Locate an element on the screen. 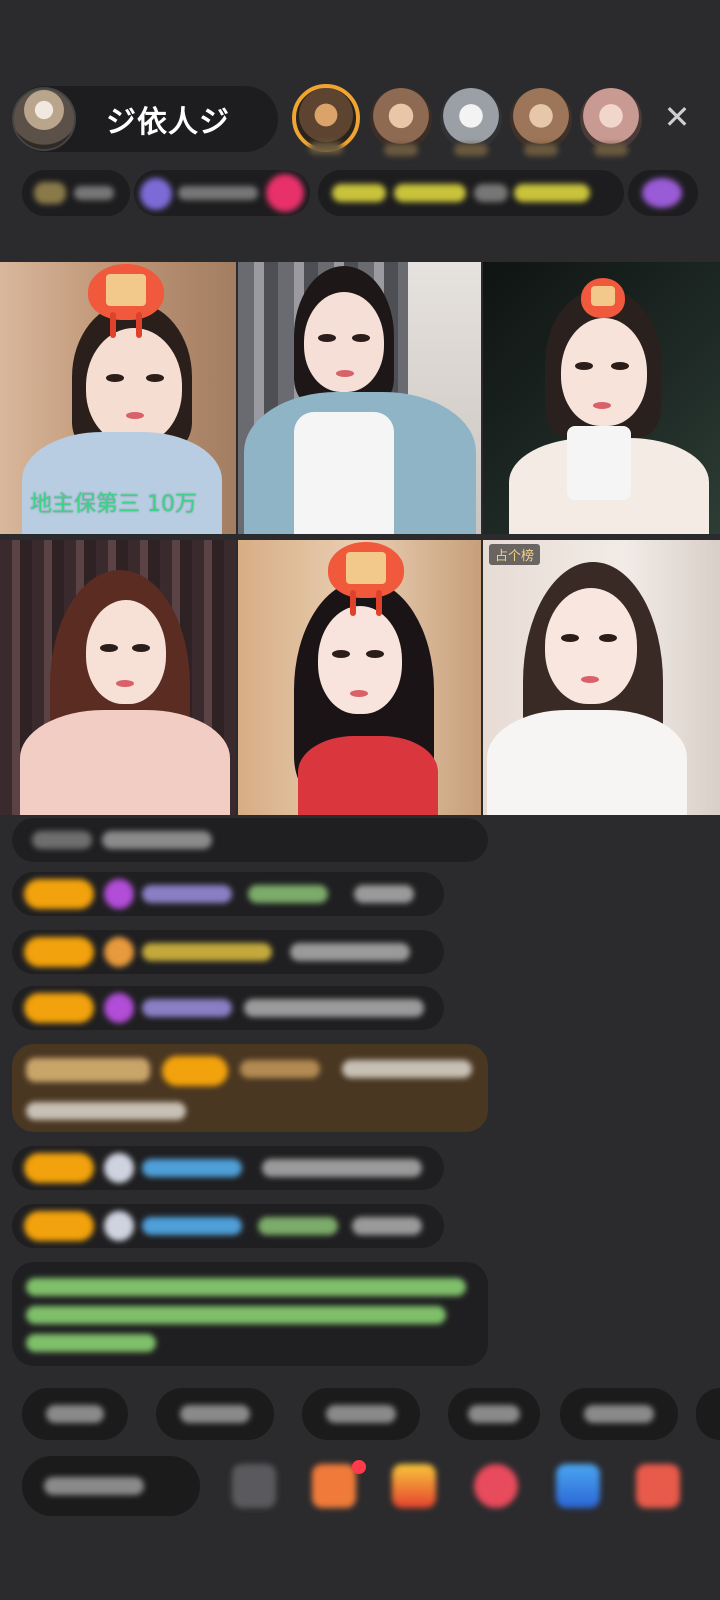  gift-pill is located at coordinates (663, 193).